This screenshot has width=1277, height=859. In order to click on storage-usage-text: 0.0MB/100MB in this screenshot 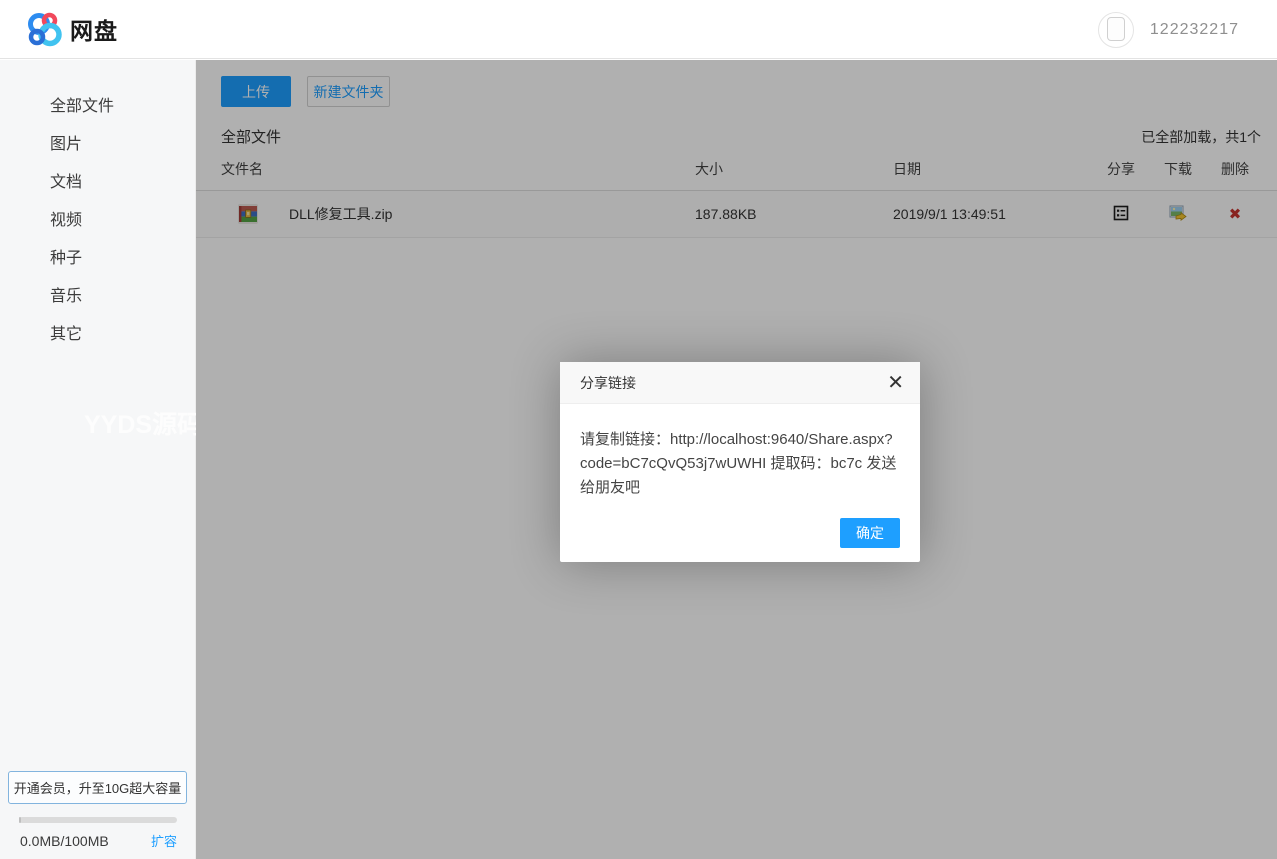, I will do `click(64, 841)`.